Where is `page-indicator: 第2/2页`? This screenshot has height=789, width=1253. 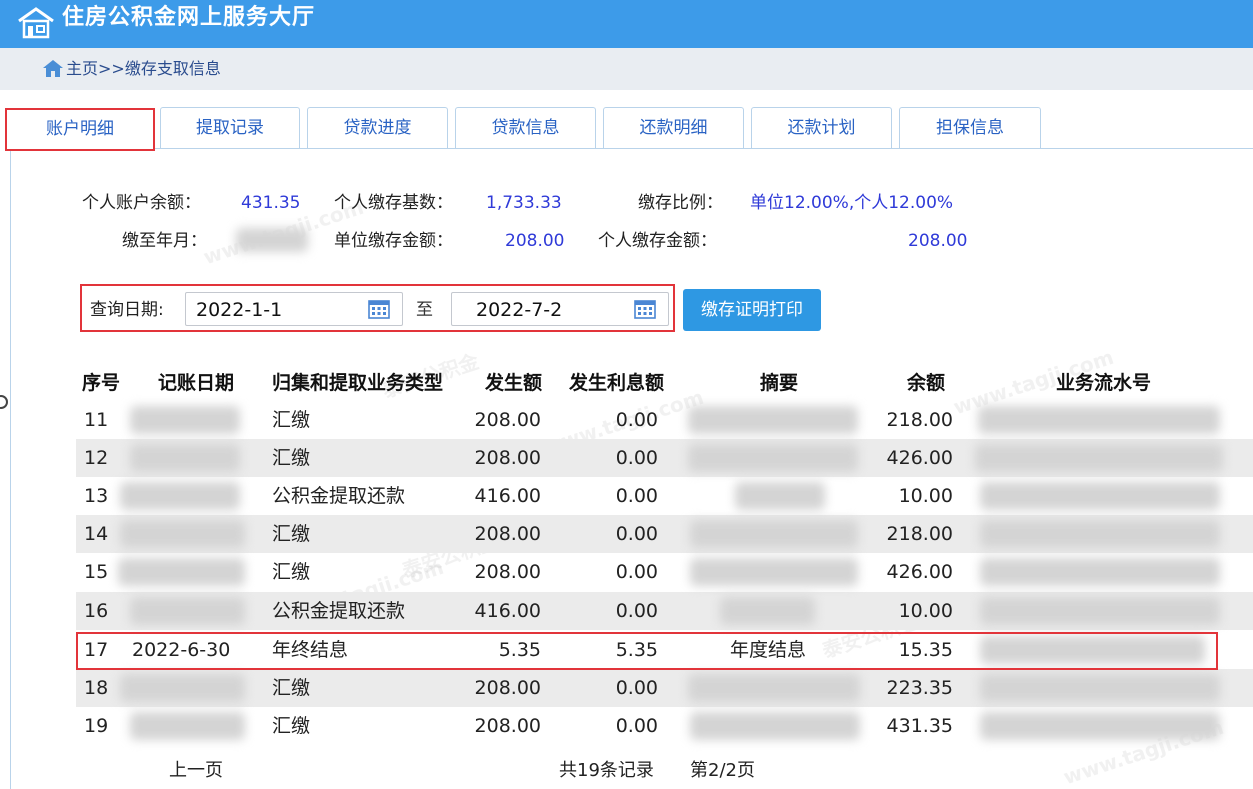 page-indicator: 第2/2页 is located at coordinates (722, 770).